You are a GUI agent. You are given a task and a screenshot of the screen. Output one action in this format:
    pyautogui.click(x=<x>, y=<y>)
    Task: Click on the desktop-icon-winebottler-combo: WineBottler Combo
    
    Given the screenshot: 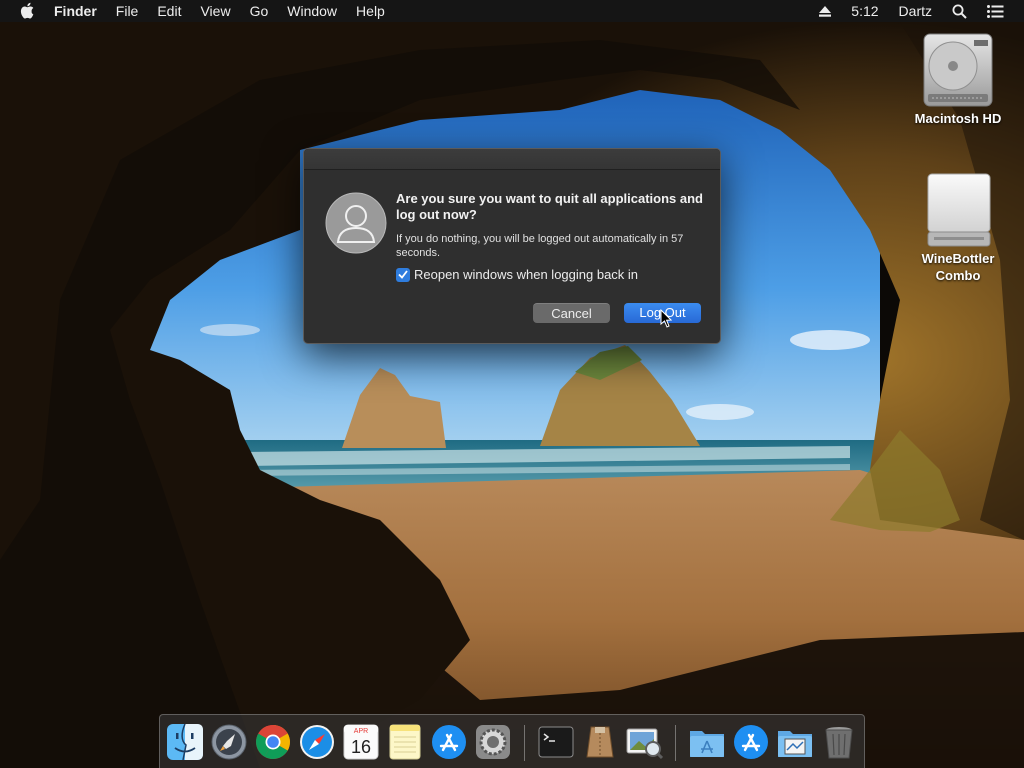 What is the action you would take?
    pyautogui.click(x=958, y=228)
    